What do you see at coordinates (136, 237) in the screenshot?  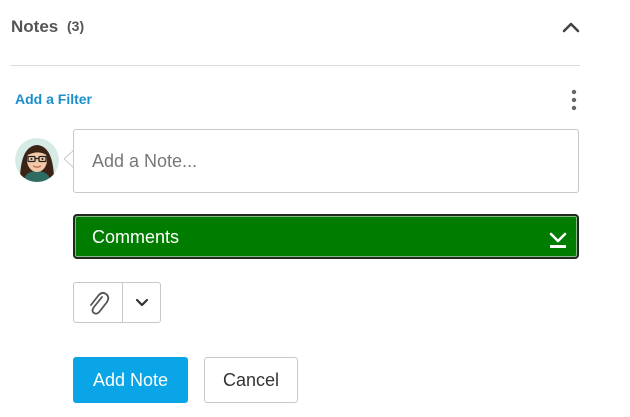 I see `category-selected-value: Comments` at bounding box center [136, 237].